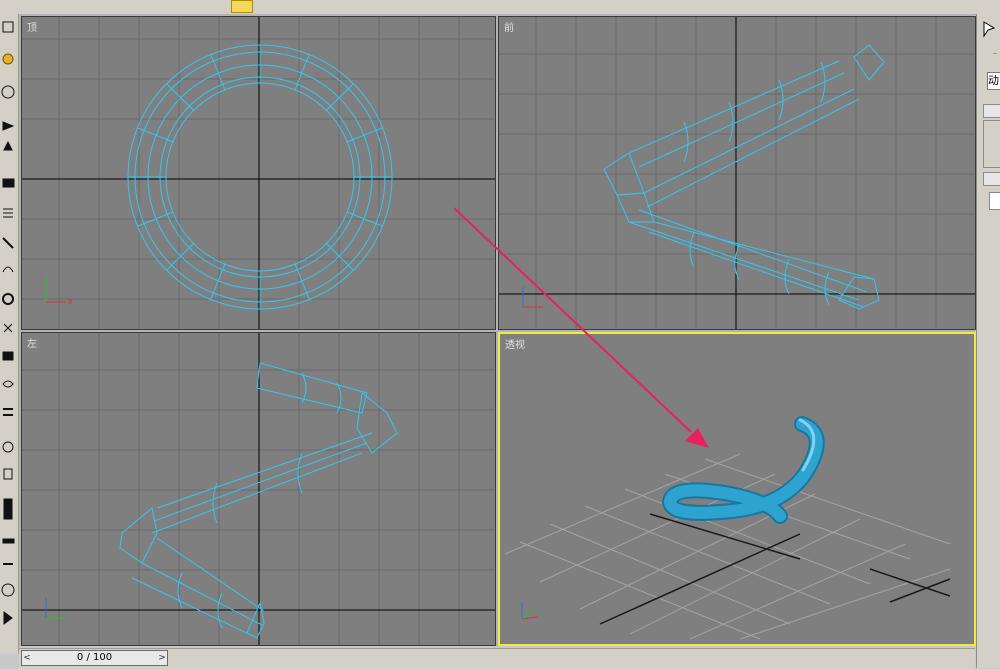 Image resolution: width=1000 pixels, height=669 pixels. I want to click on name-field, so click(994, 201).